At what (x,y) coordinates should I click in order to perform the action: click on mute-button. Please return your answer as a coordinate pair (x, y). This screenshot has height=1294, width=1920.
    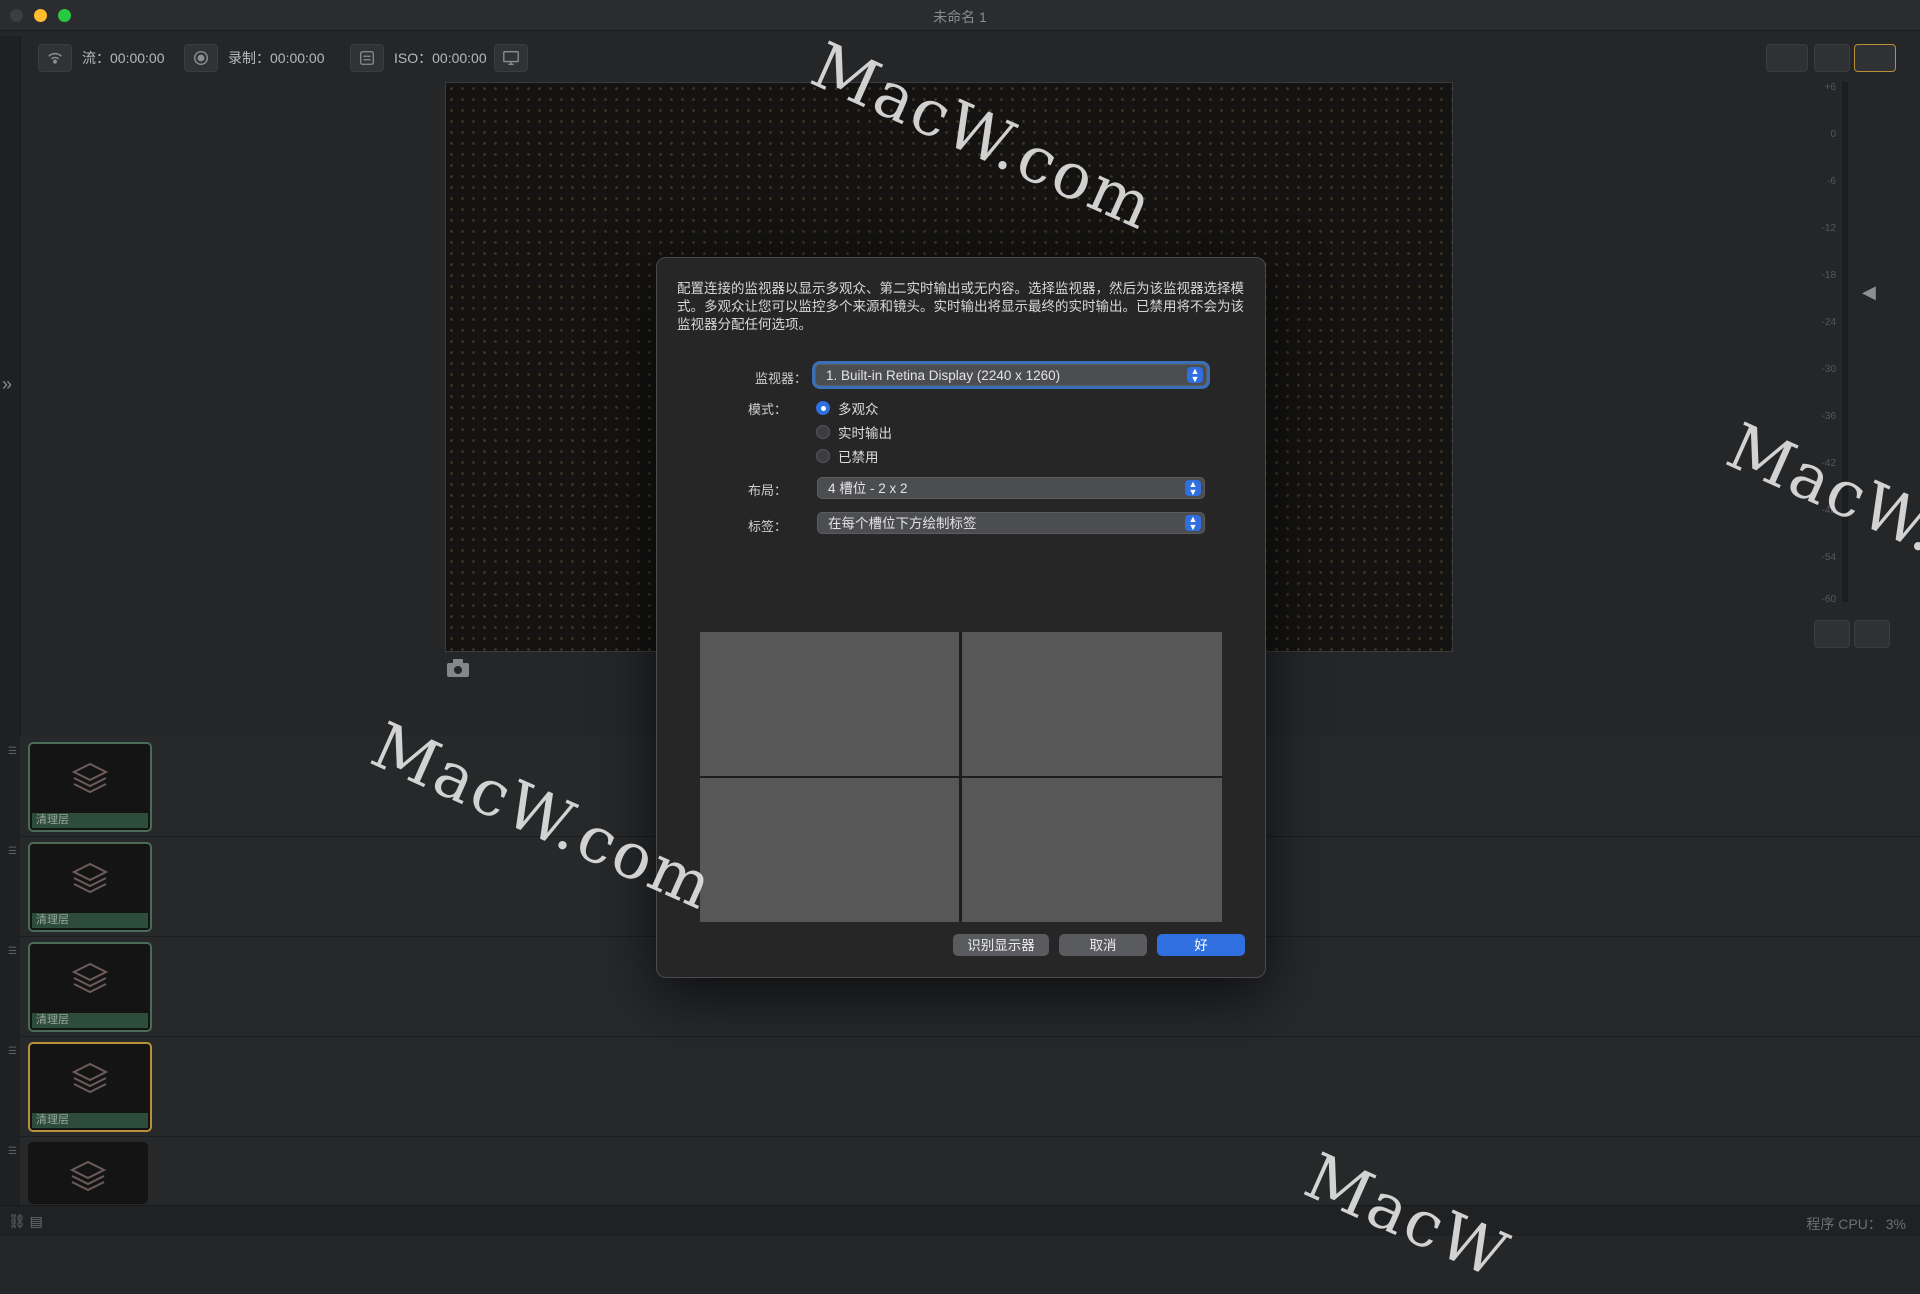
    Looking at the image, I should click on (1832, 634).